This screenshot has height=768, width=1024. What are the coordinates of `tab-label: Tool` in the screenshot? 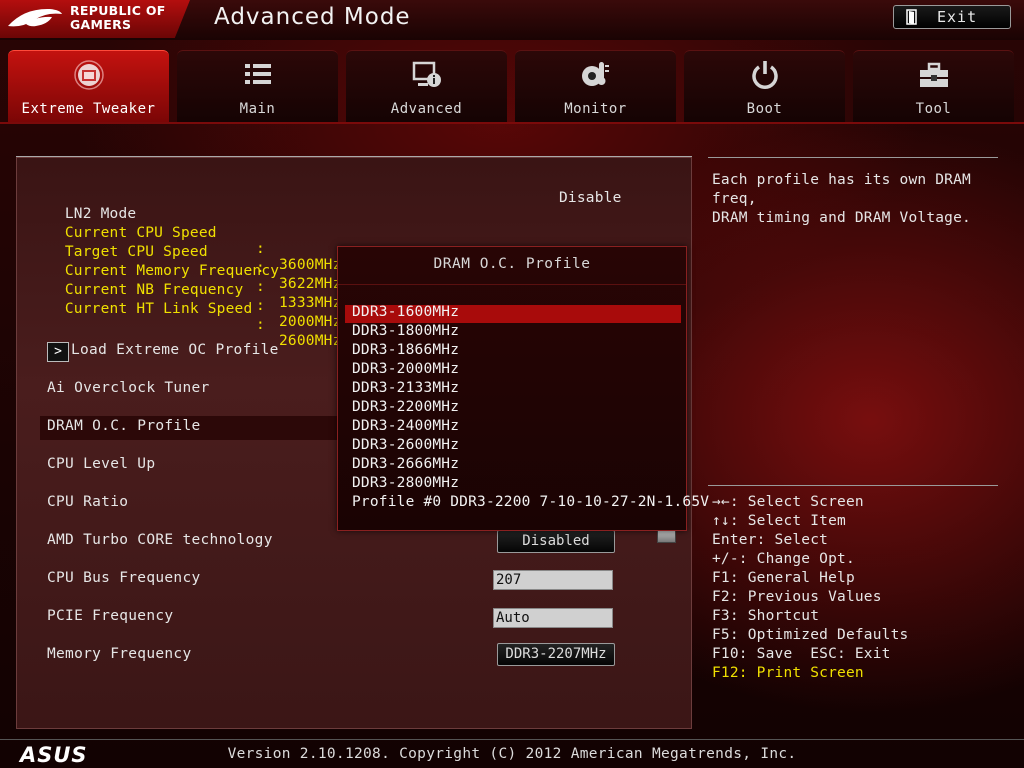 It's located at (933, 109).